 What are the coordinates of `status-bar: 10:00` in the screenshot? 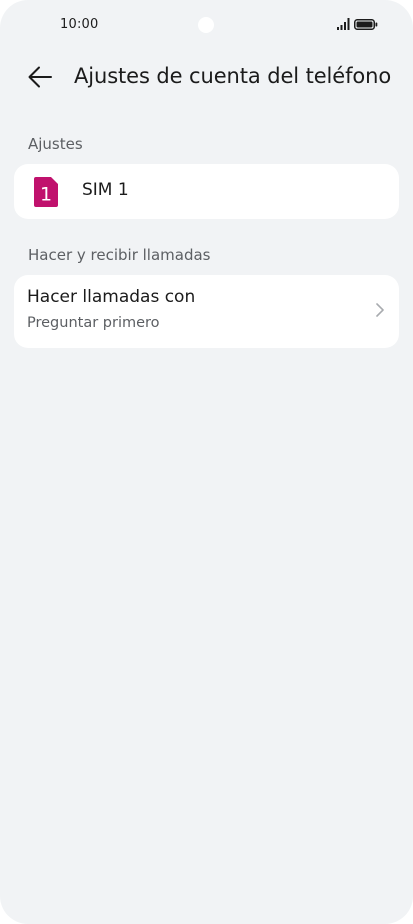 It's located at (206, 26).